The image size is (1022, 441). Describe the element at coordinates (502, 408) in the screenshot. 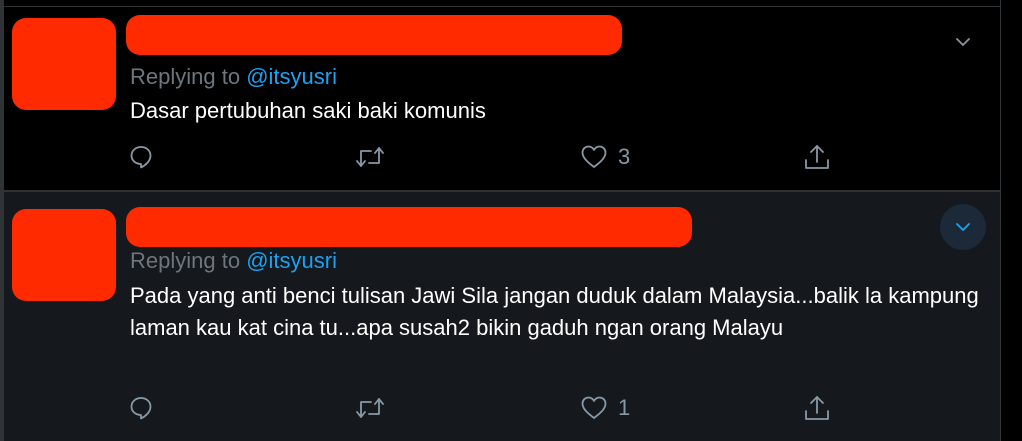

I see `tweet-actions: 1` at that location.